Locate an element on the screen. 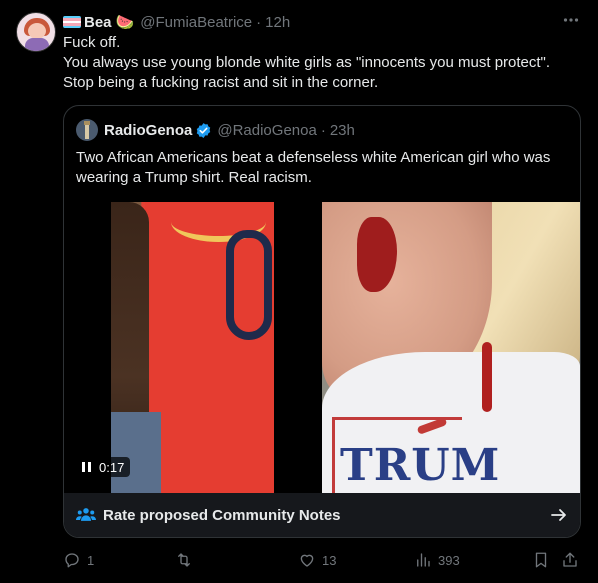  share-button is located at coordinates (573, 560).